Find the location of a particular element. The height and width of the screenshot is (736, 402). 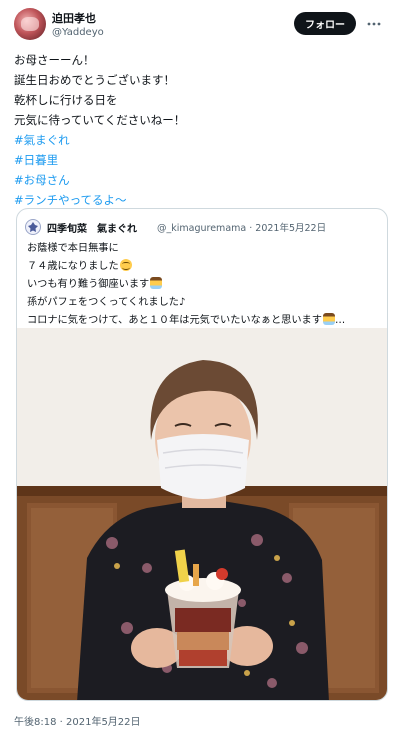

hashtag-link: #日暮里 is located at coordinates (199, 160).